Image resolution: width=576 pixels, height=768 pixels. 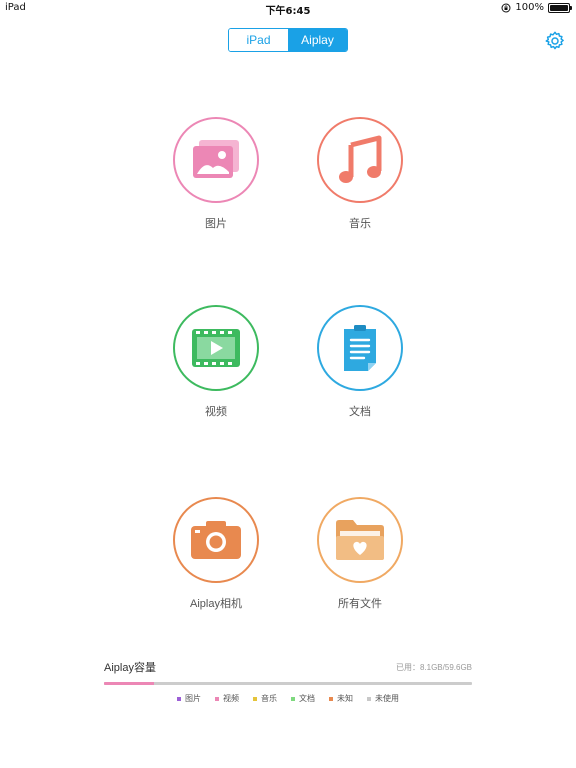 I want to click on legend-item: 音乐, so click(x=265, y=698).